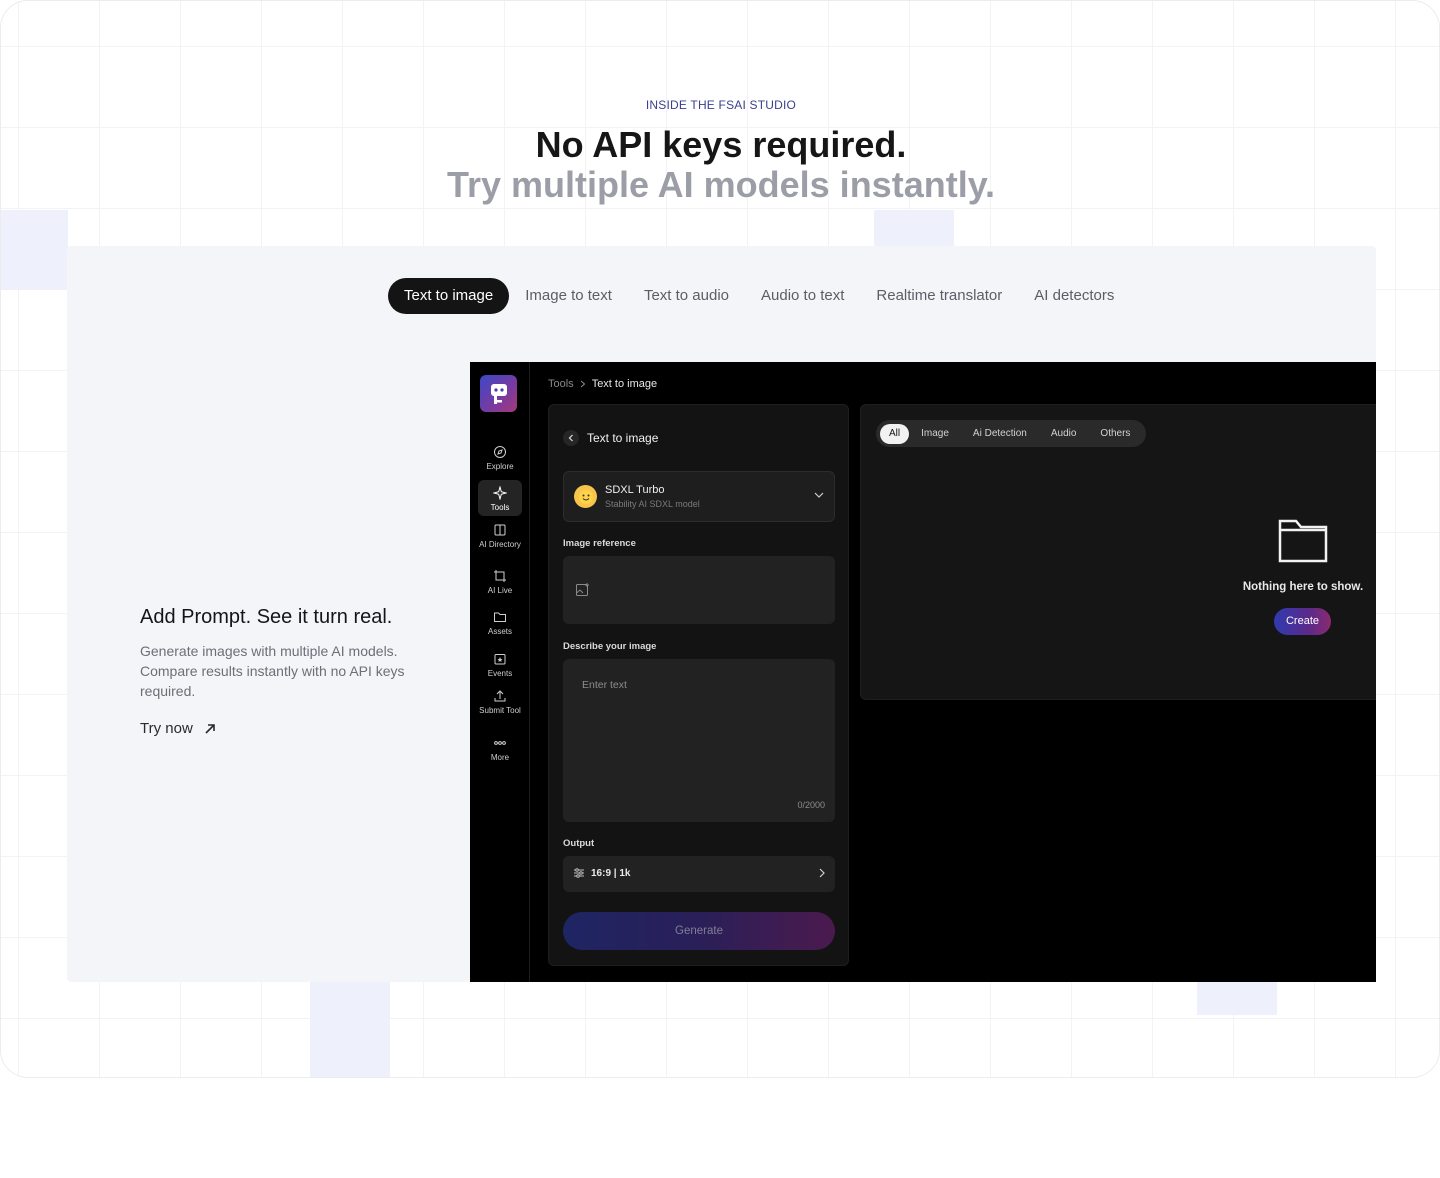 The image size is (1440, 1178). I want to click on output-value: 16:9 | 1k, so click(611, 873).